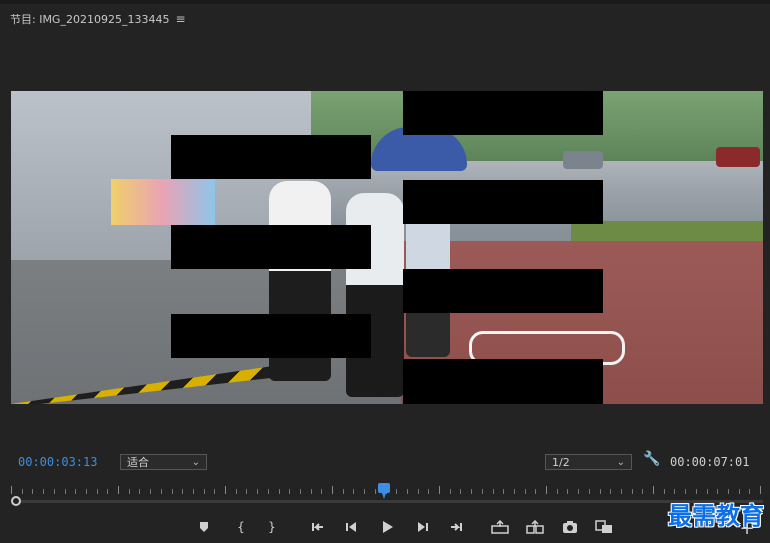 The height and width of the screenshot is (543, 770). Describe the element at coordinates (16, 501) in the screenshot. I see `scrollbar-handle` at that location.